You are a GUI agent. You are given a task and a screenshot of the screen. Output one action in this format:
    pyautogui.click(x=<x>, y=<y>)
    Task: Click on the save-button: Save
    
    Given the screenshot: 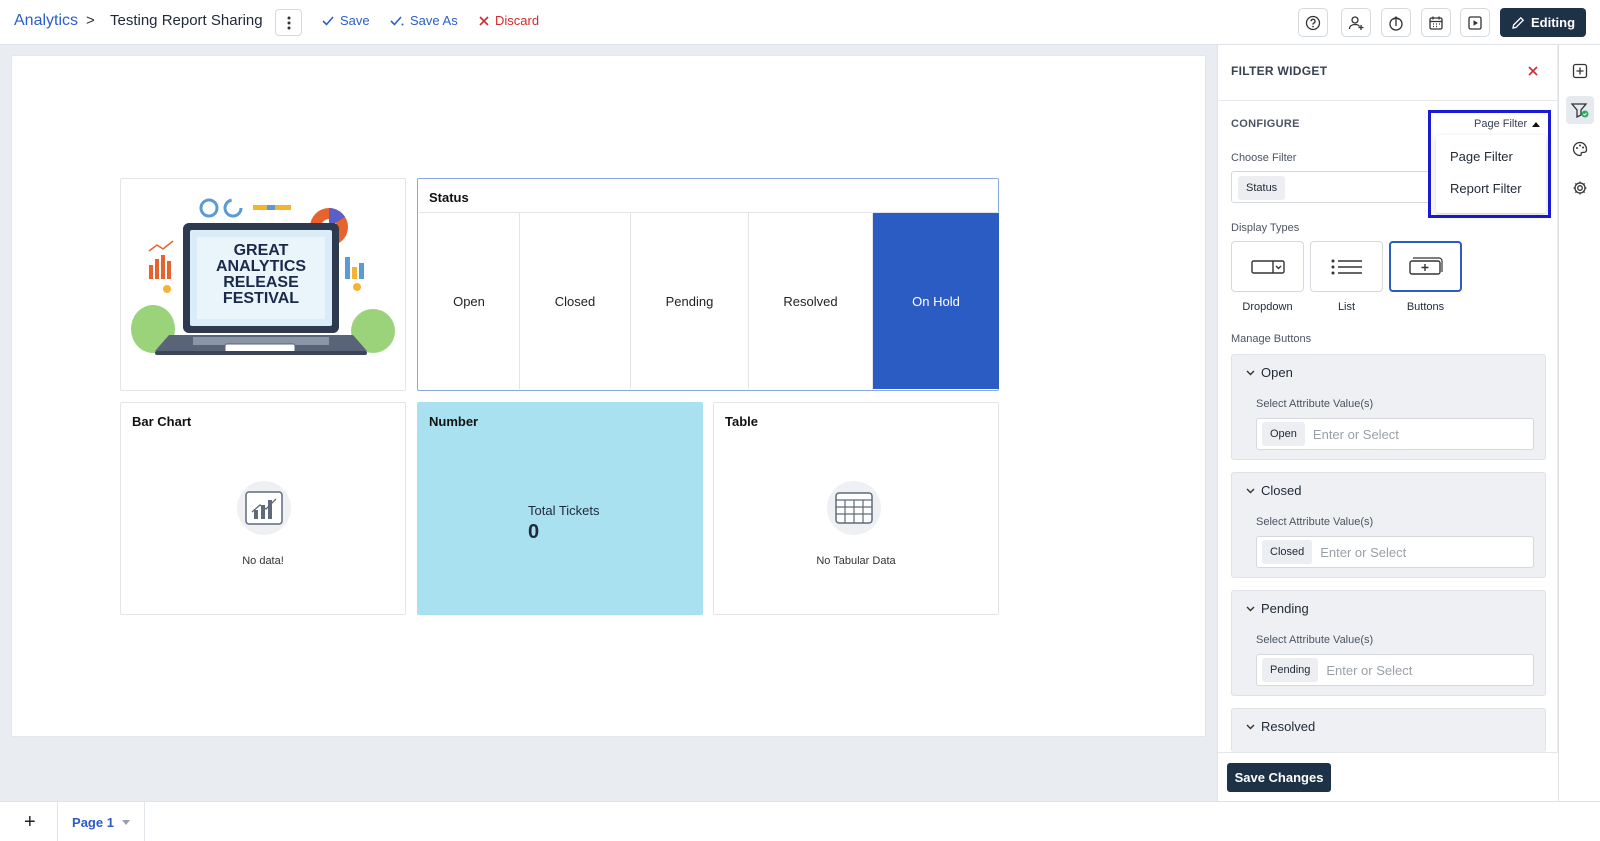 What is the action you would take?
    pyautogui.click(x=346, y=20)
    